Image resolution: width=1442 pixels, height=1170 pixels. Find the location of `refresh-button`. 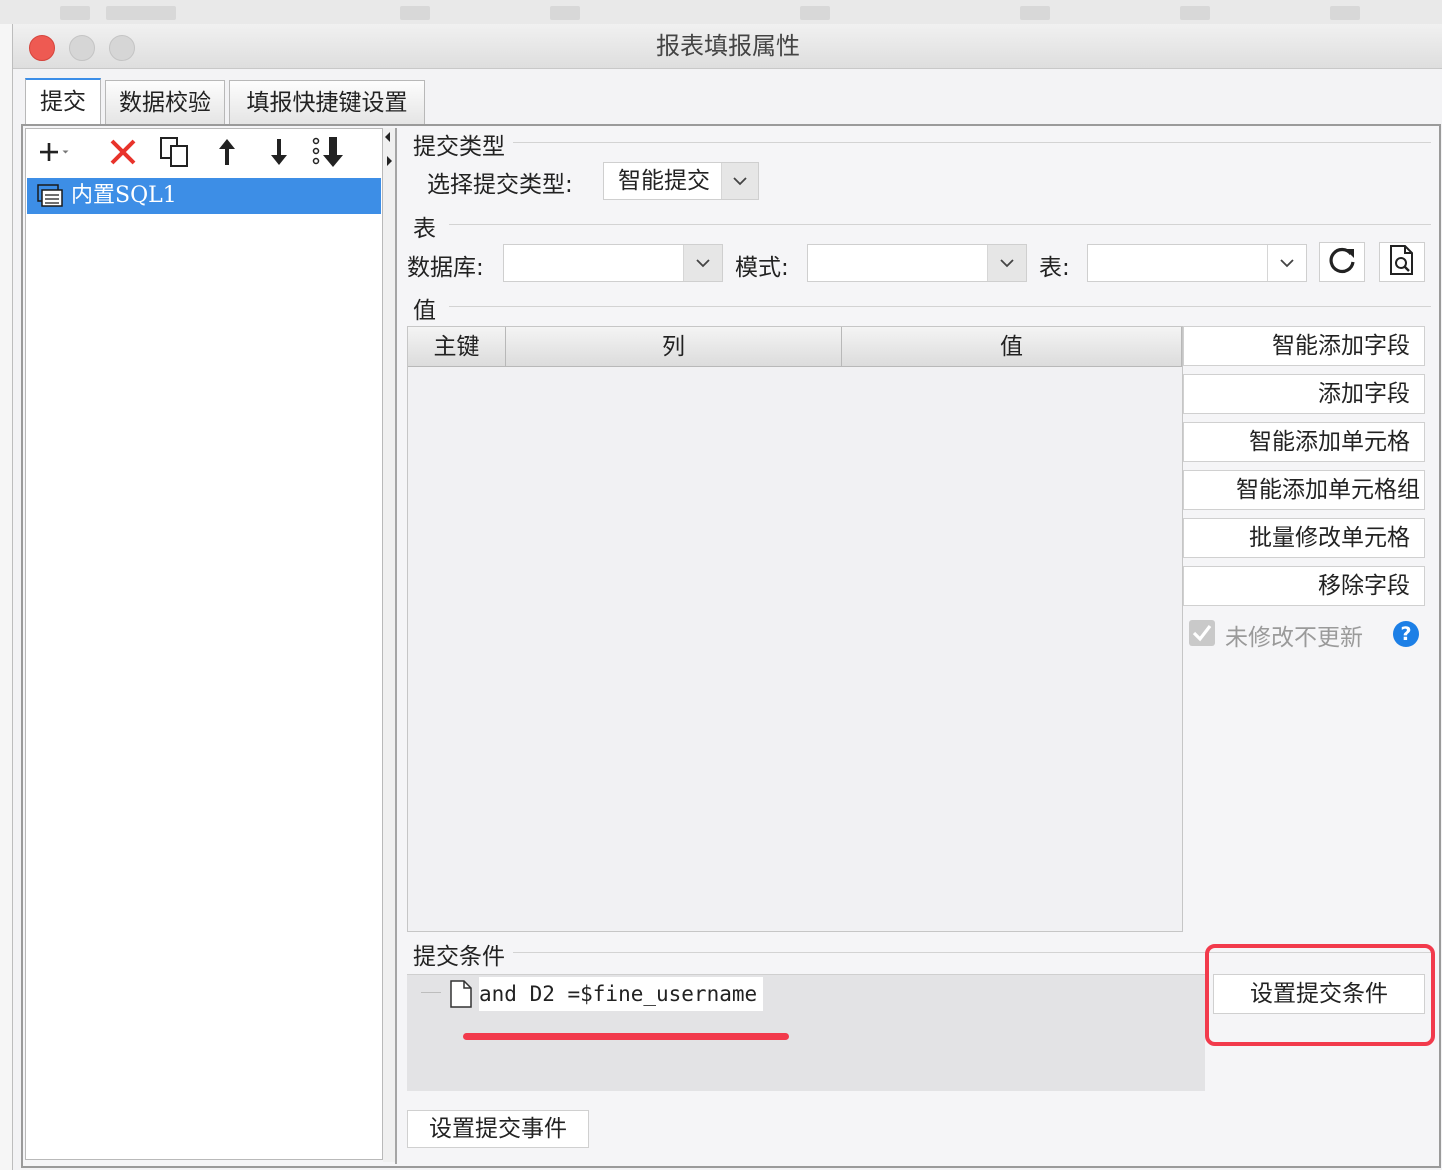

refresh-button is located at coordinates (1342, 262).